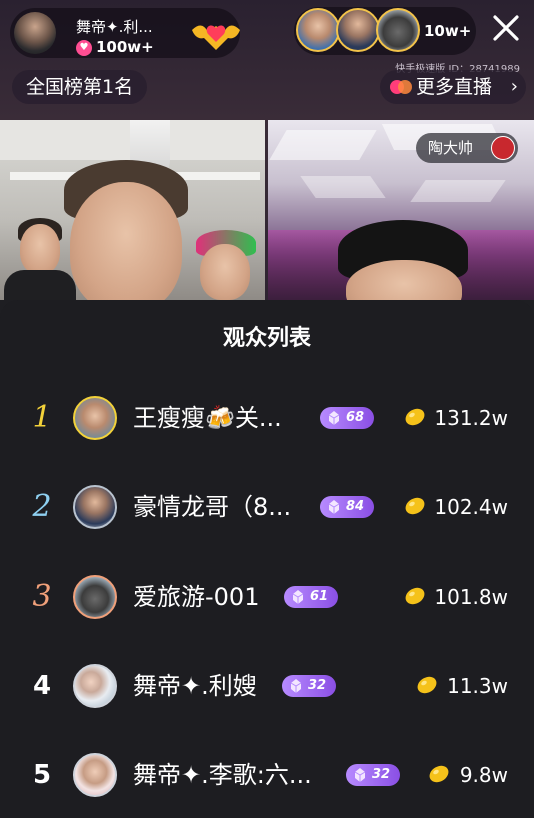  What do you see at coordinates (477, 686) in the screenshot?
I see `coin-amount: 11.3w` at bounding box center [477, 686].